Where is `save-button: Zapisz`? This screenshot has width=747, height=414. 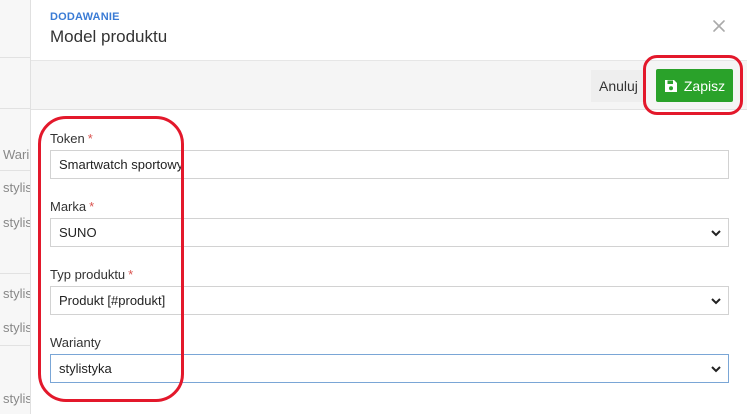 save-button: Zapisz is located at coordinates (694, 85).